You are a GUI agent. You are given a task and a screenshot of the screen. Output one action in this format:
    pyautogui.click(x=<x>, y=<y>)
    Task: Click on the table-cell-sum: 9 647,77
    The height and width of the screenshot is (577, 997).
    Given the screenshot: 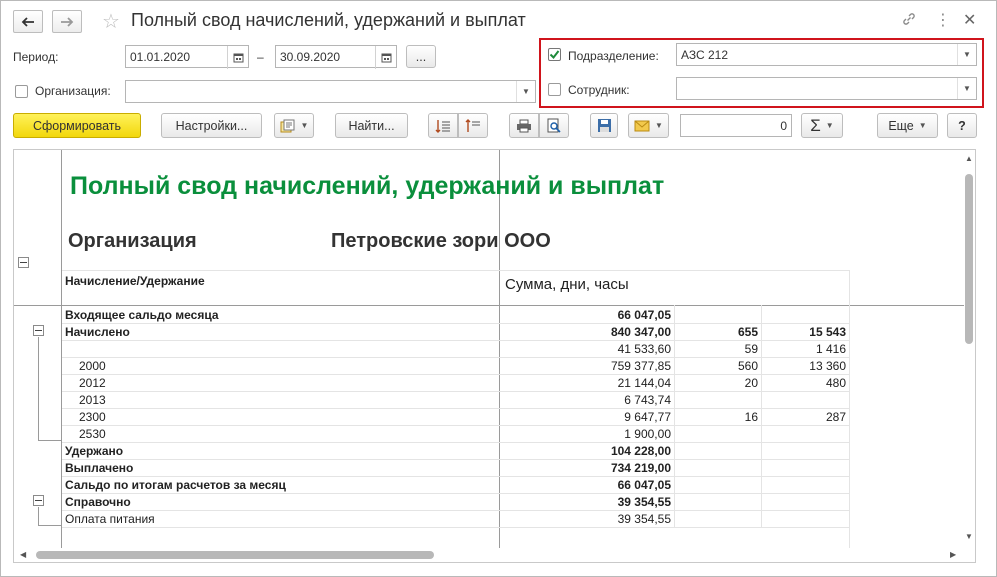 What is the action you would take?
    pyautogui.click(x=622, y=417)
    